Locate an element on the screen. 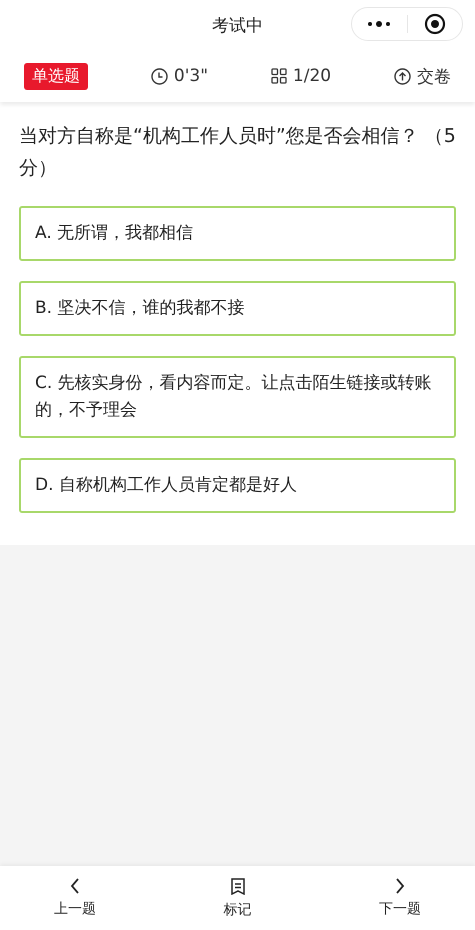 The image size is (475, 930). chevron-right-icon is located at coordinates (400, 886).